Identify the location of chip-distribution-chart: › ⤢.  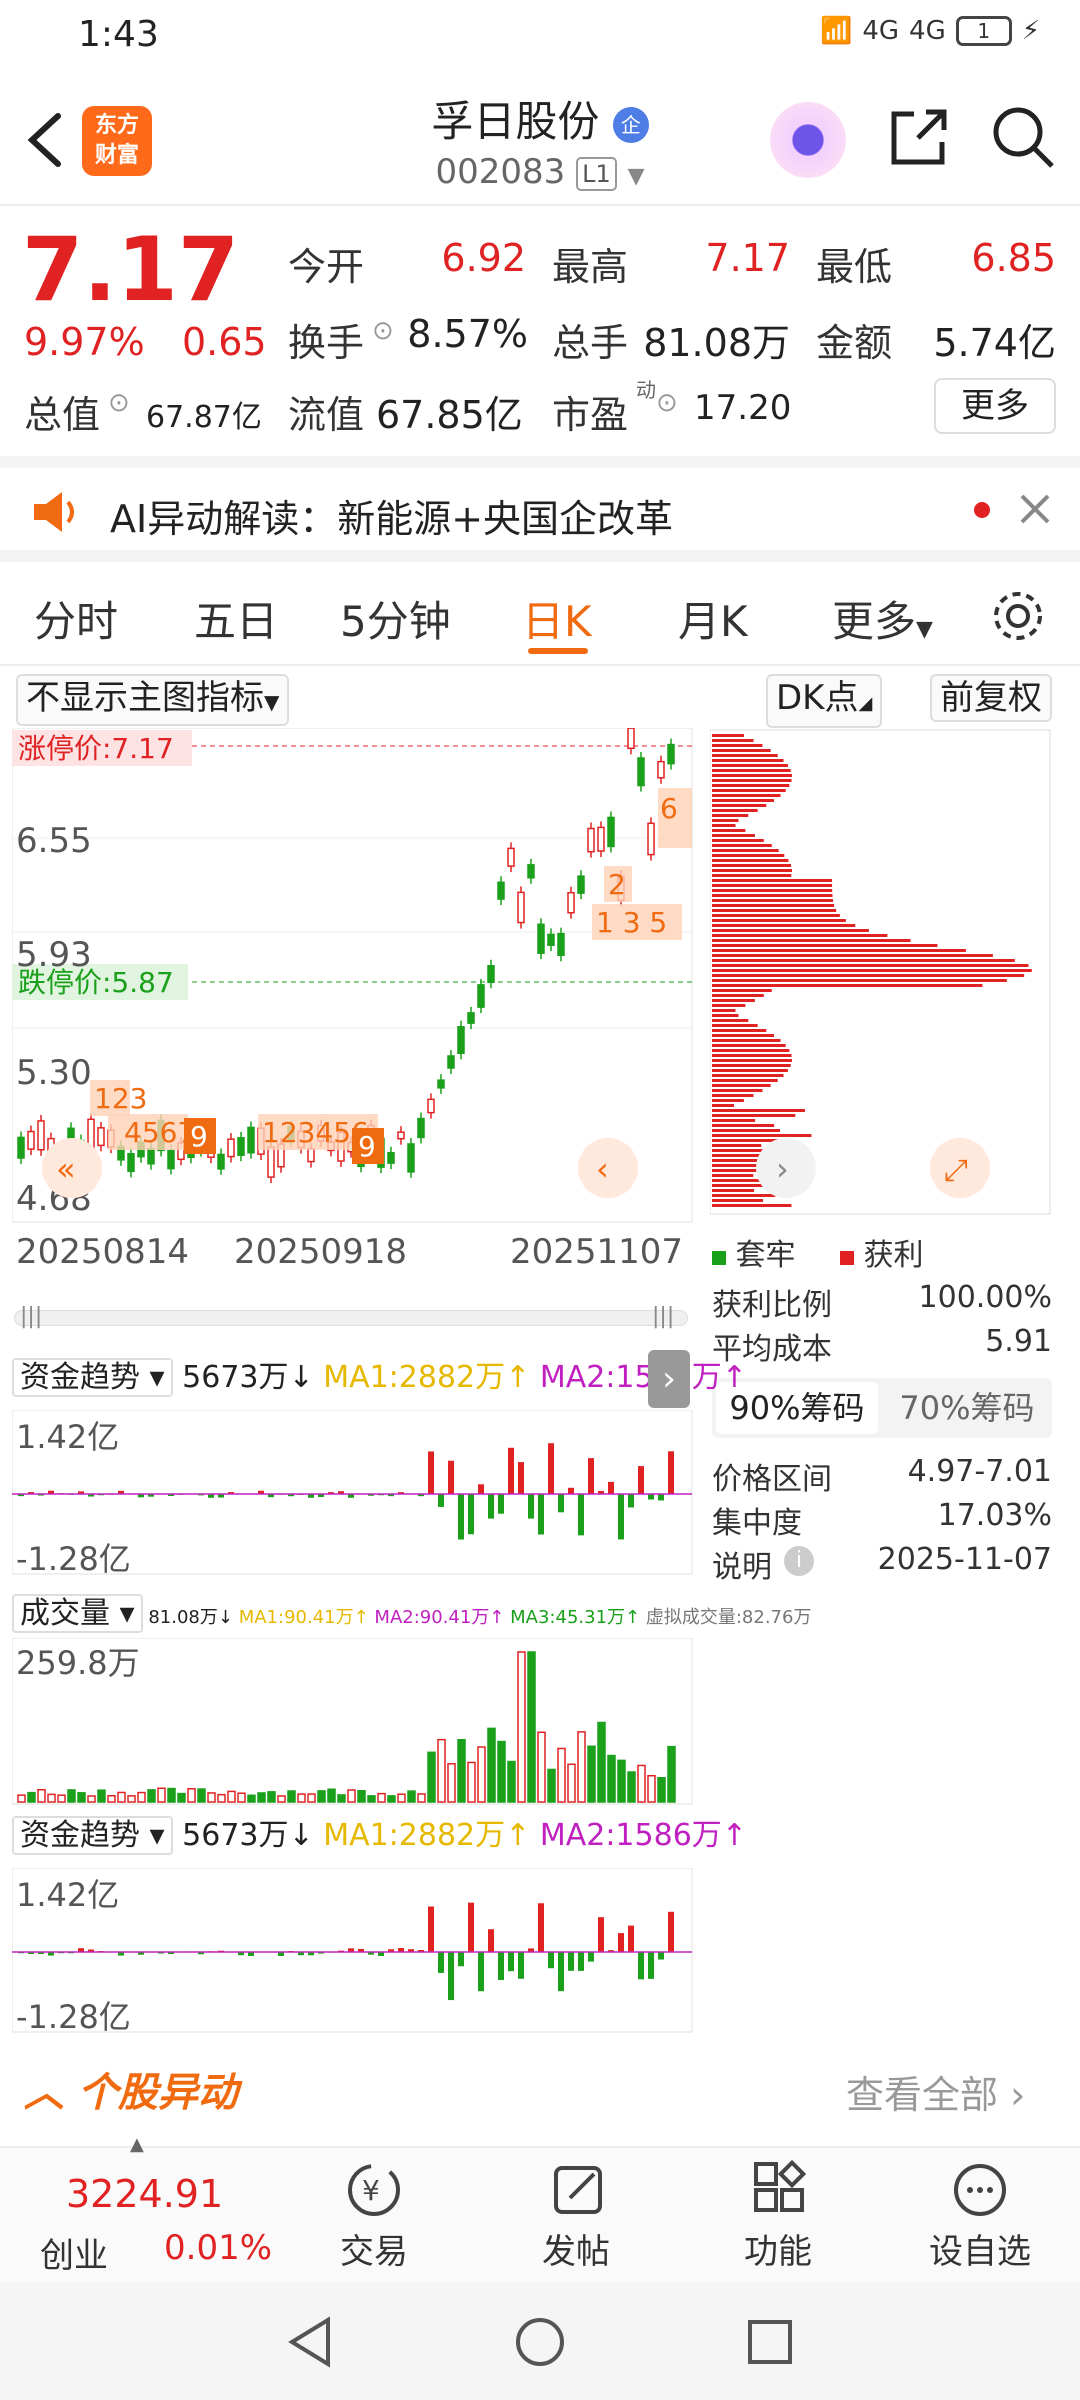
(881, 972).